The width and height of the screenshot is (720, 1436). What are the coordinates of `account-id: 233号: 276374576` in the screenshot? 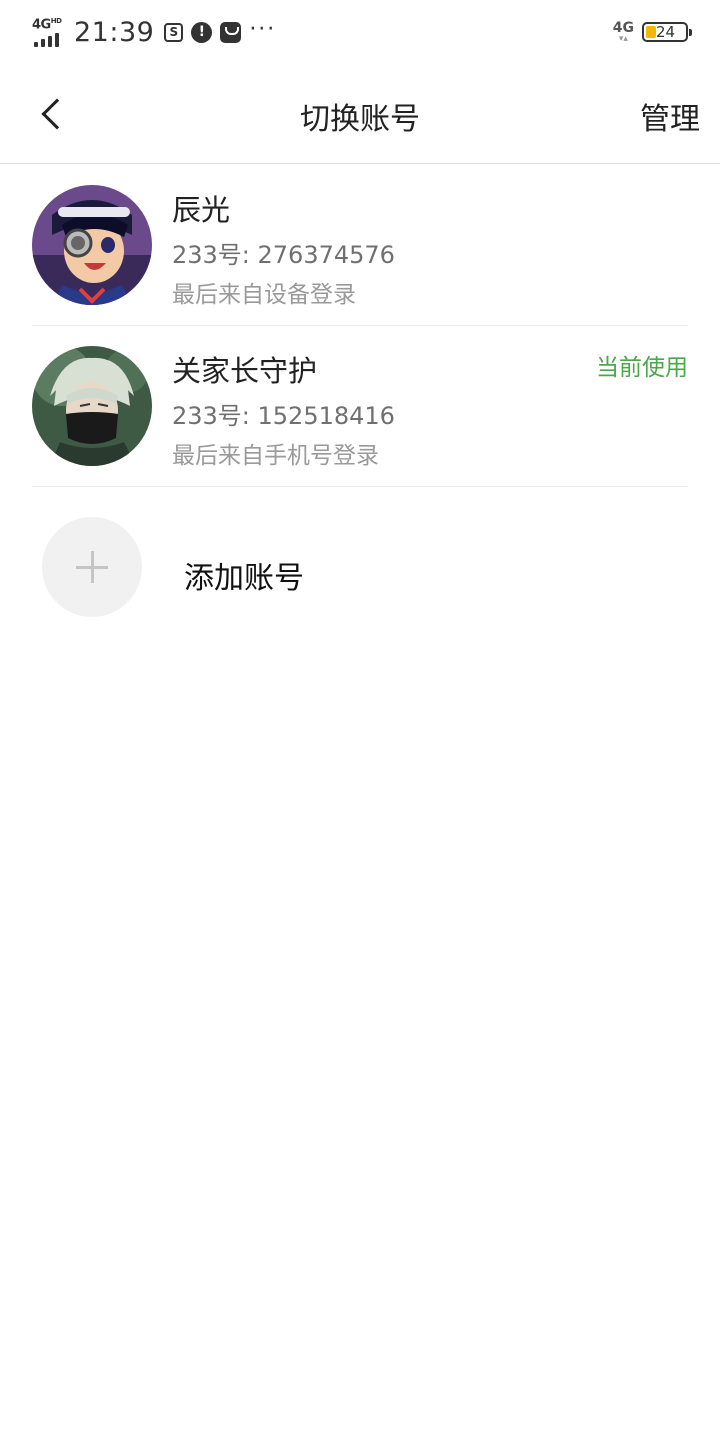 It's located at (283, 255).